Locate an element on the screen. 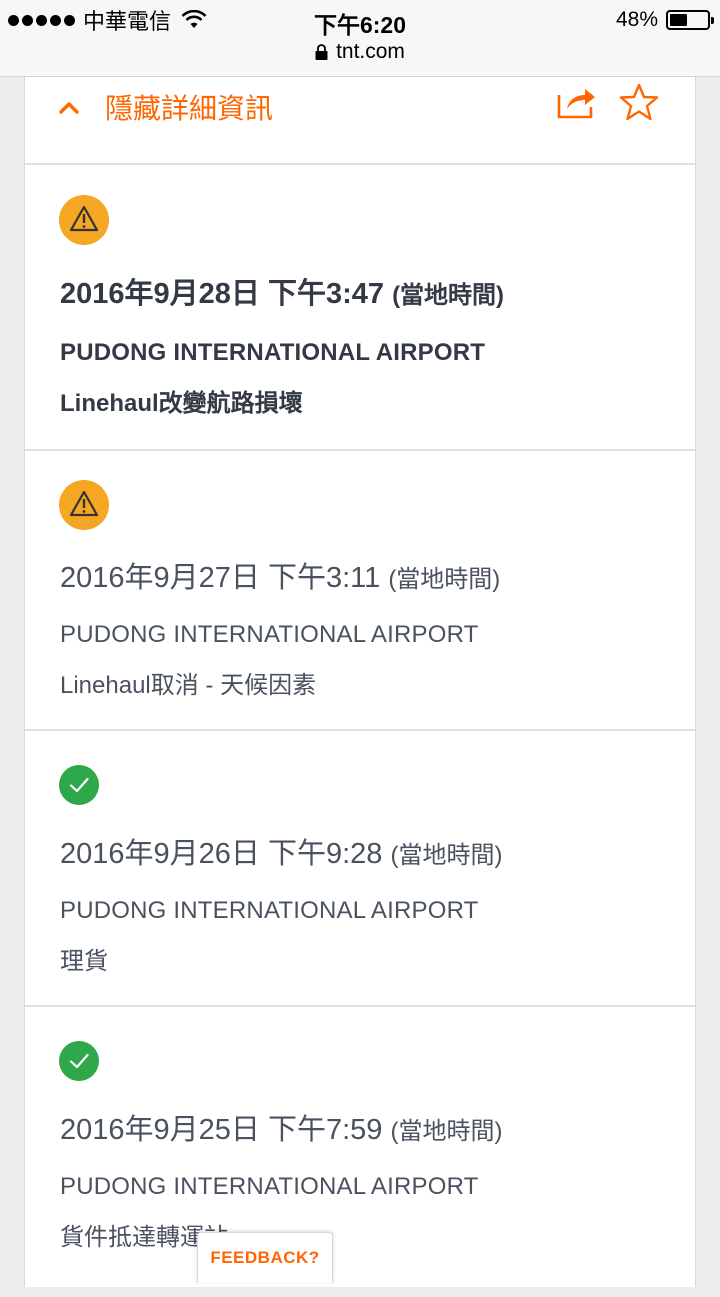 This screenshot has width=720, height=1297. hide-details-label: 隱藏詳細資訊 is located at coordinates (189, 108).